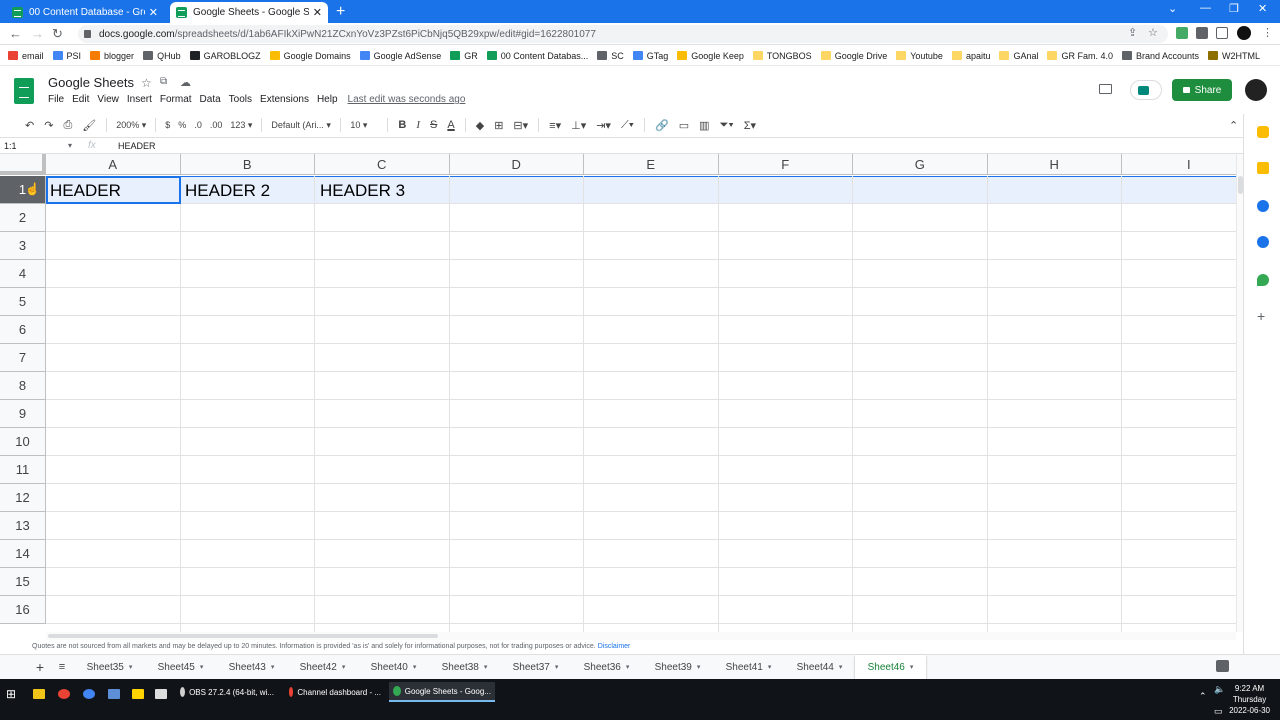 Image resolution: width=1280 pixels, height=720 pixels. I want to click on column-header-e: E, so click(651, 164).